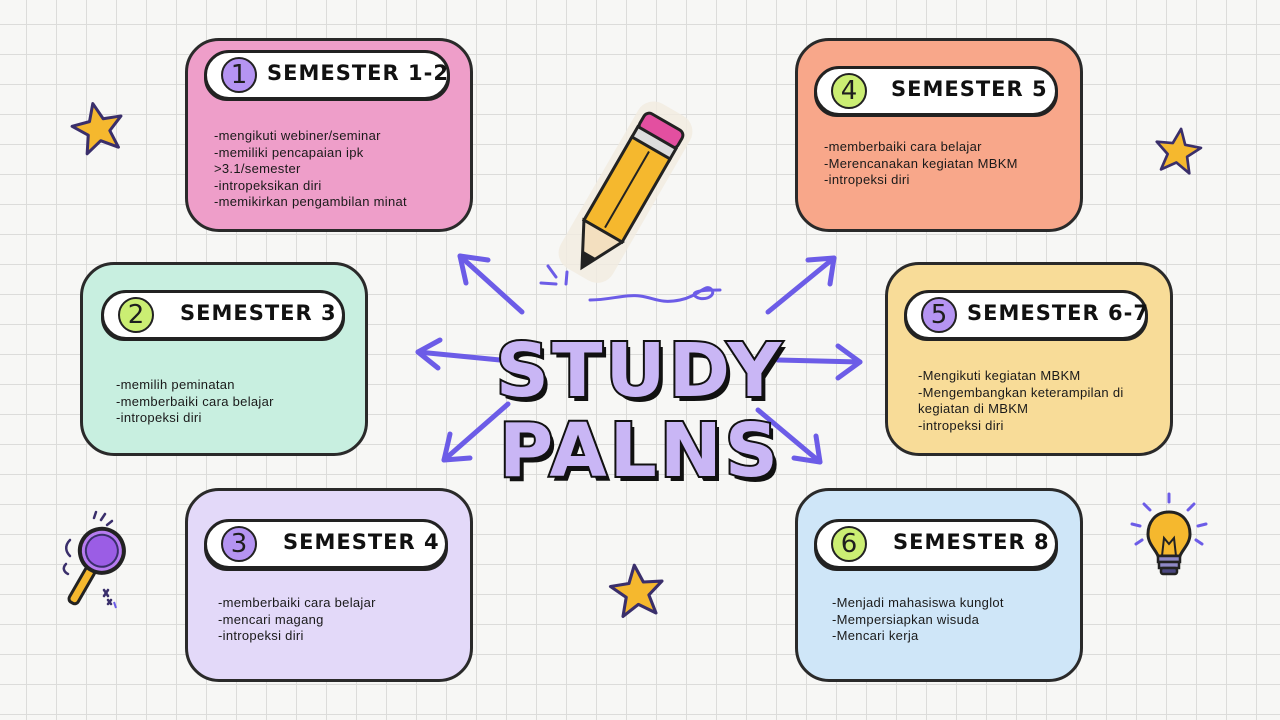 Image resolution: width=1280 pixels, height=720 pixels. What do you see at coordinates (271, 619) in the screenshot?
I see `list-item: -mencari magang` at bounding box center [271, 619].